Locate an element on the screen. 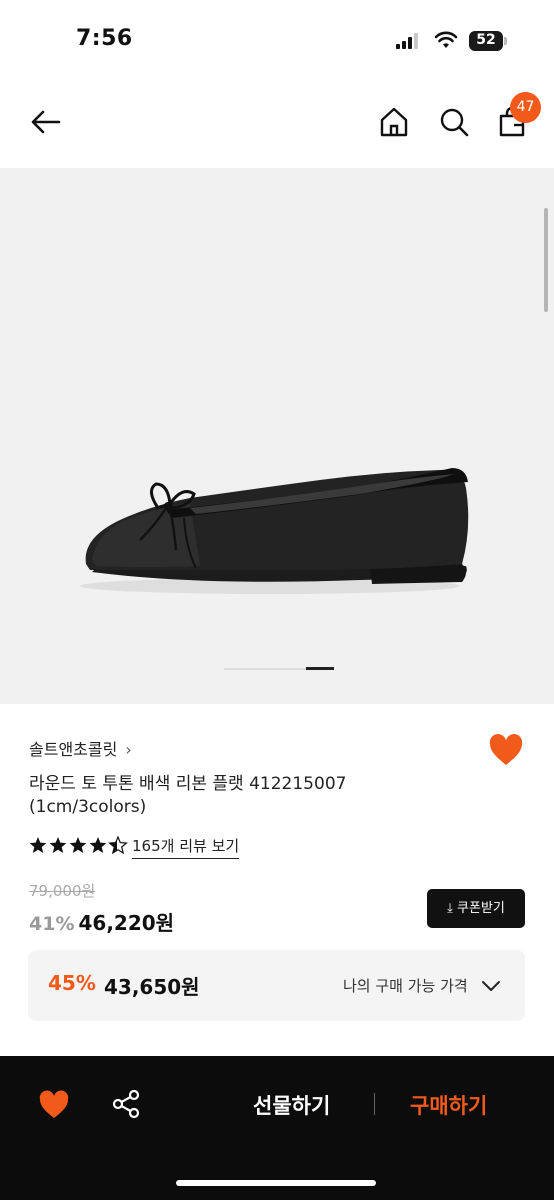 This screenshot has width=554, height=1200. best-price: 43,650원 is located at coordinates (152, 987).